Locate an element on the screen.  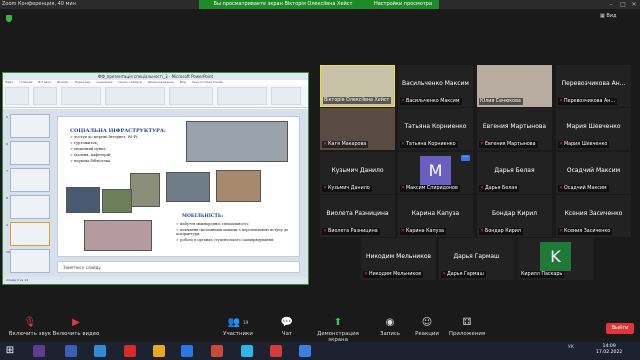
ribbon-tab: Показ слайдов is located at coordinates (128, 82).